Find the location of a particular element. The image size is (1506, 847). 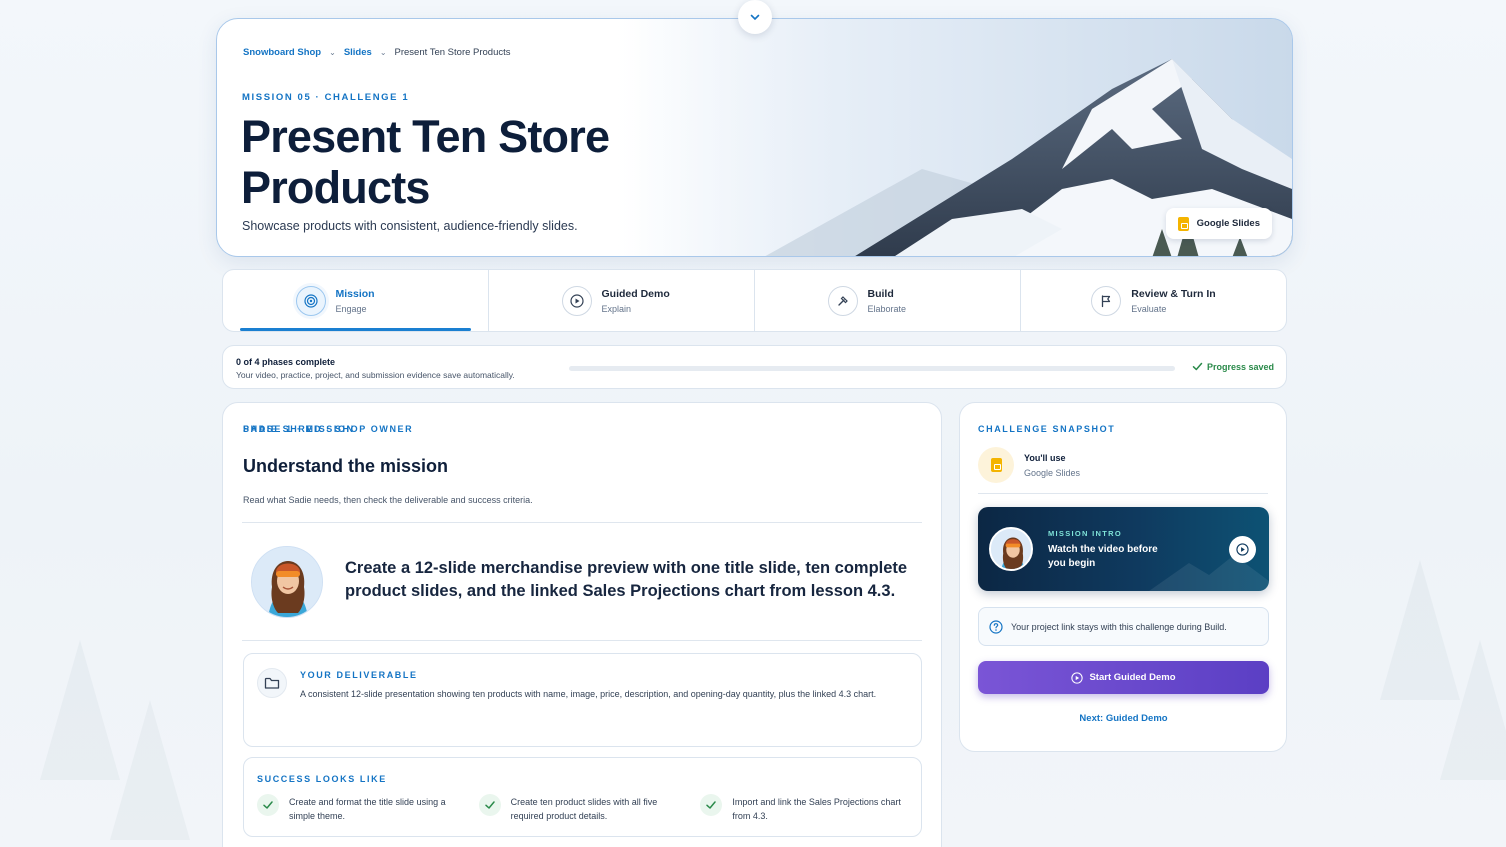

tab-subtitle: Elaborate is located at coordinates (887, 308).